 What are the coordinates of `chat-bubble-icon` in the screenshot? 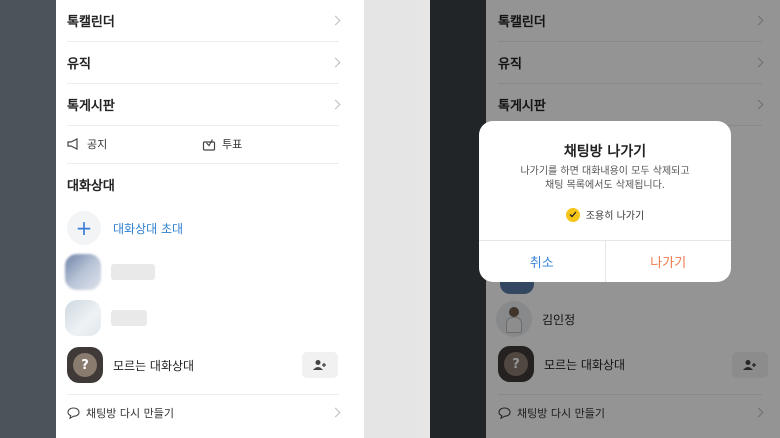 It's located at (73, 413).